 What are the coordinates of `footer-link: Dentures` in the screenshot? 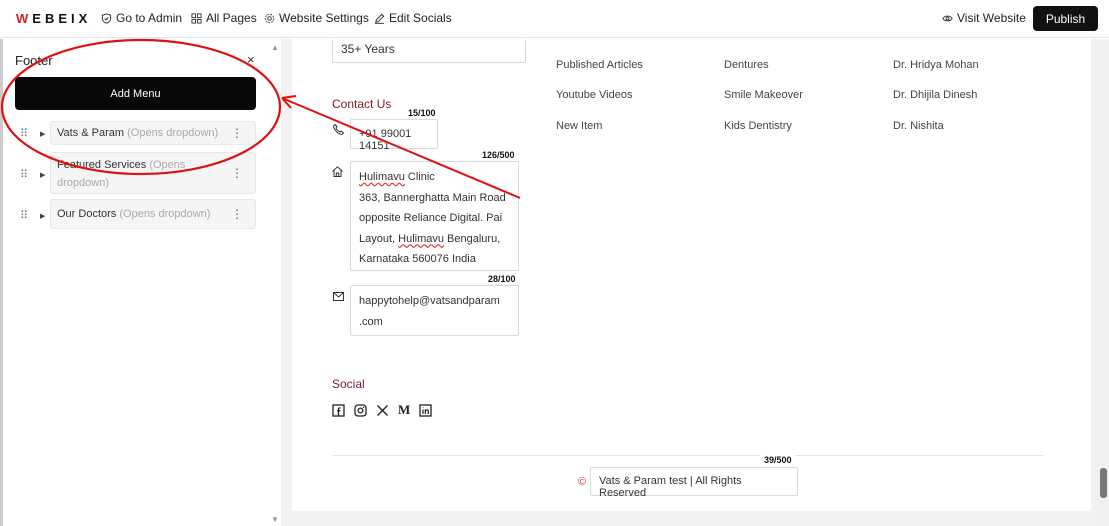 It's located at (746, 65).